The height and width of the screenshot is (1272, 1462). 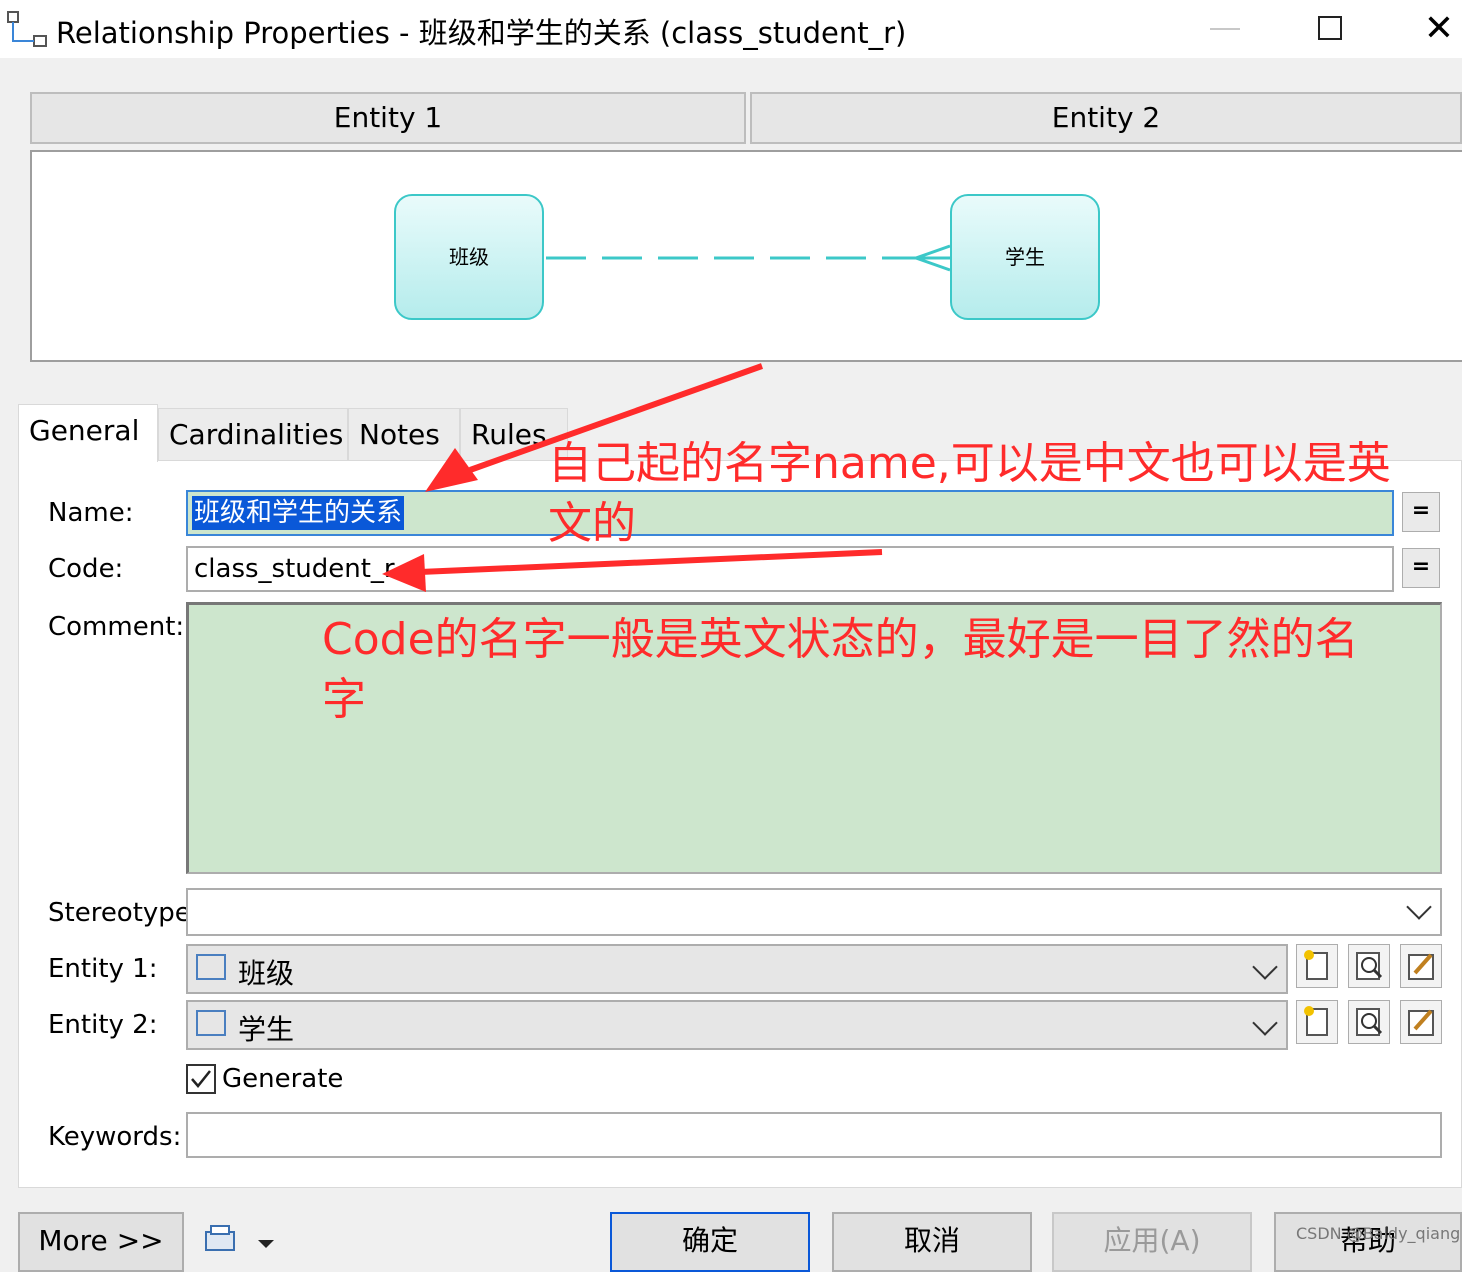 I want to click on code-annotation-line2: 字, so click(x=344, y=699).